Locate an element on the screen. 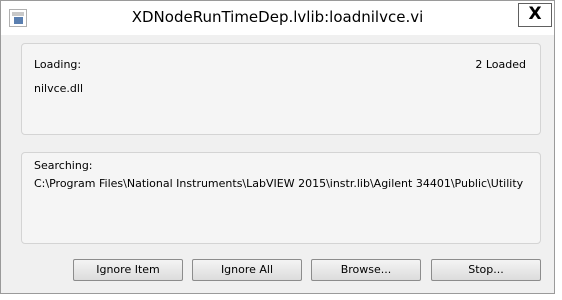 Image resolution: width=562 pixels, height=300 pixels. searching-label: Searching: is located at coordinates (63, 165).